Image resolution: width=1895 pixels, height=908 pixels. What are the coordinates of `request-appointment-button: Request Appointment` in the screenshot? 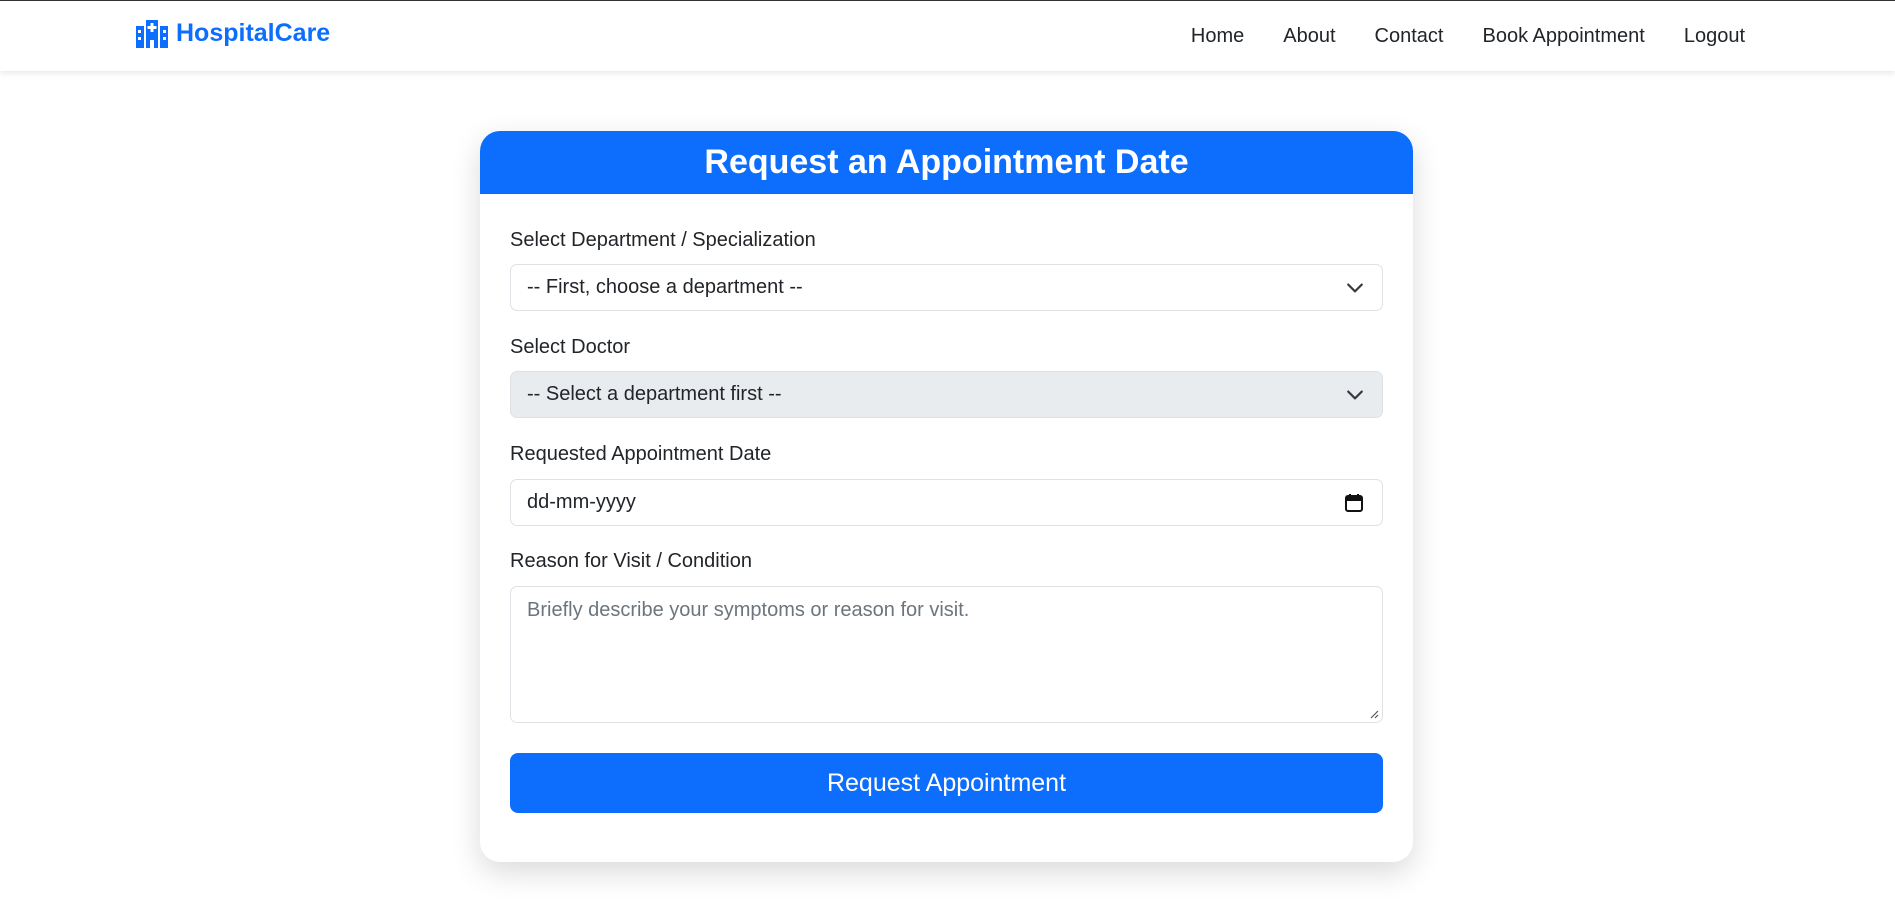 It's located at (946, 783).